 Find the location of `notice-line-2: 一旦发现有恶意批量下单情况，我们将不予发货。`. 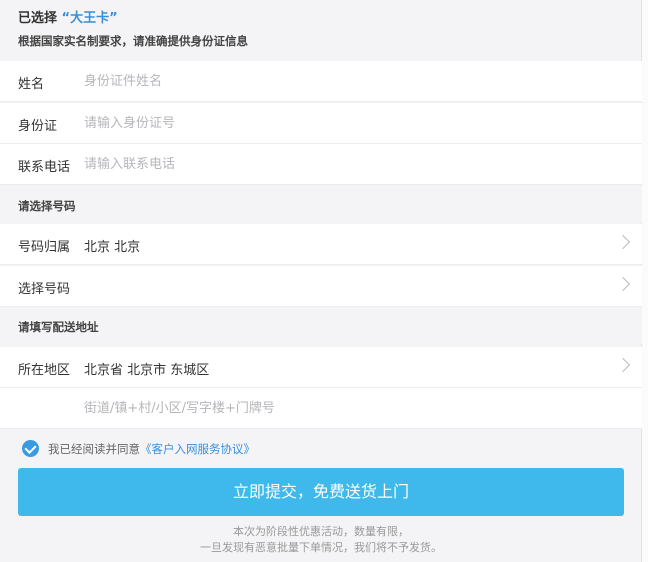

notice-line-2: 一旦发现有恶意批量下单情况，我们将不予发货。 is located at coordinates (321, 547).